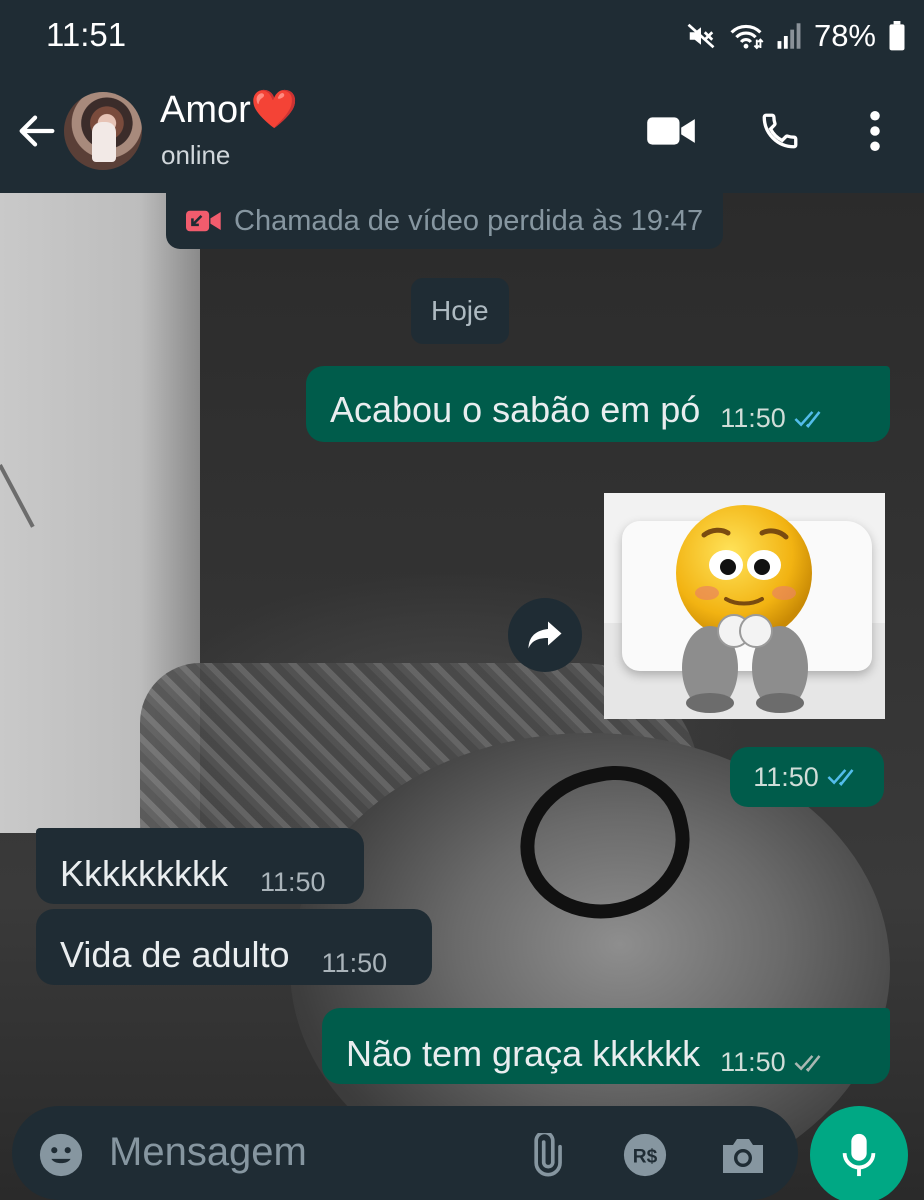  I want to click on message-bubble-outgoing: Não tem graça kkkkkk 11:50, so click(606, 1046).